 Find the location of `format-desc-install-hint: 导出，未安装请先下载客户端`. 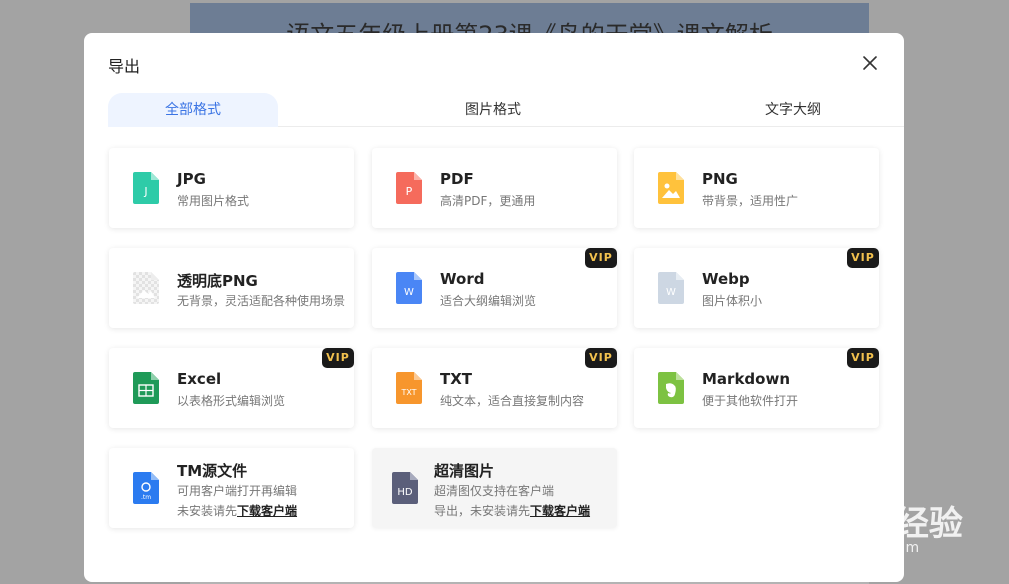

format-desc-install-hint: 导出，未安装请先下载客户端 is located at coordinates (512, 510).